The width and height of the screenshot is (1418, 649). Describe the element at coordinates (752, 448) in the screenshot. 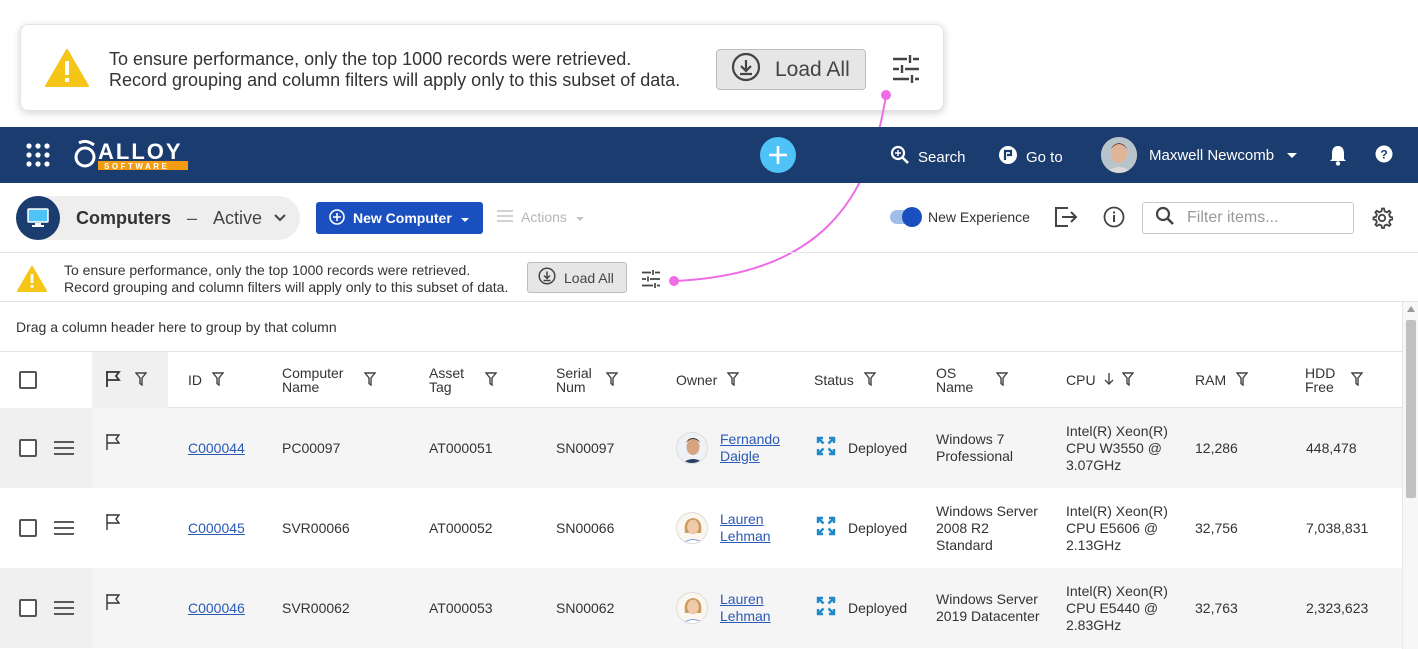

I see `owner-link: Fernando Daigle` at that location.